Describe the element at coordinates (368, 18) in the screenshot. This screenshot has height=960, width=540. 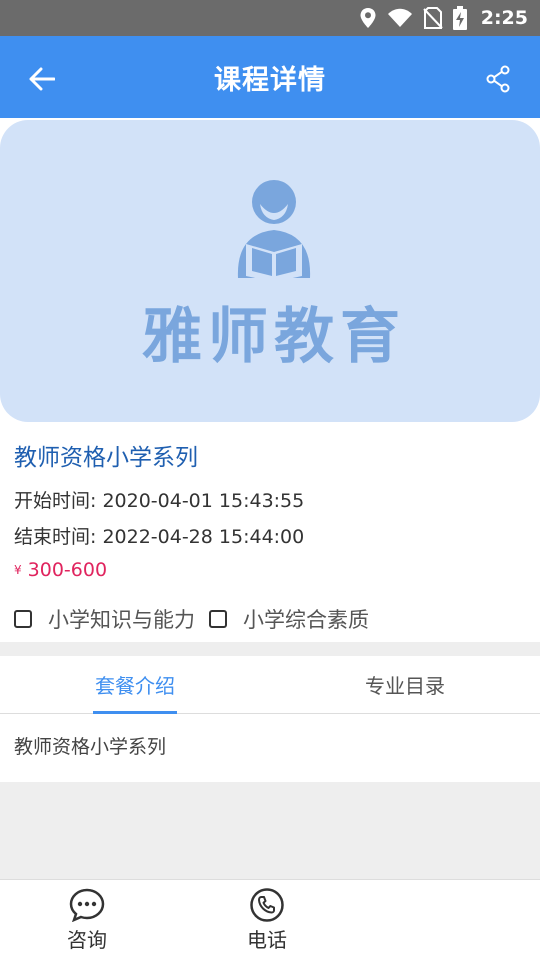
I see `location-icon` at that location.